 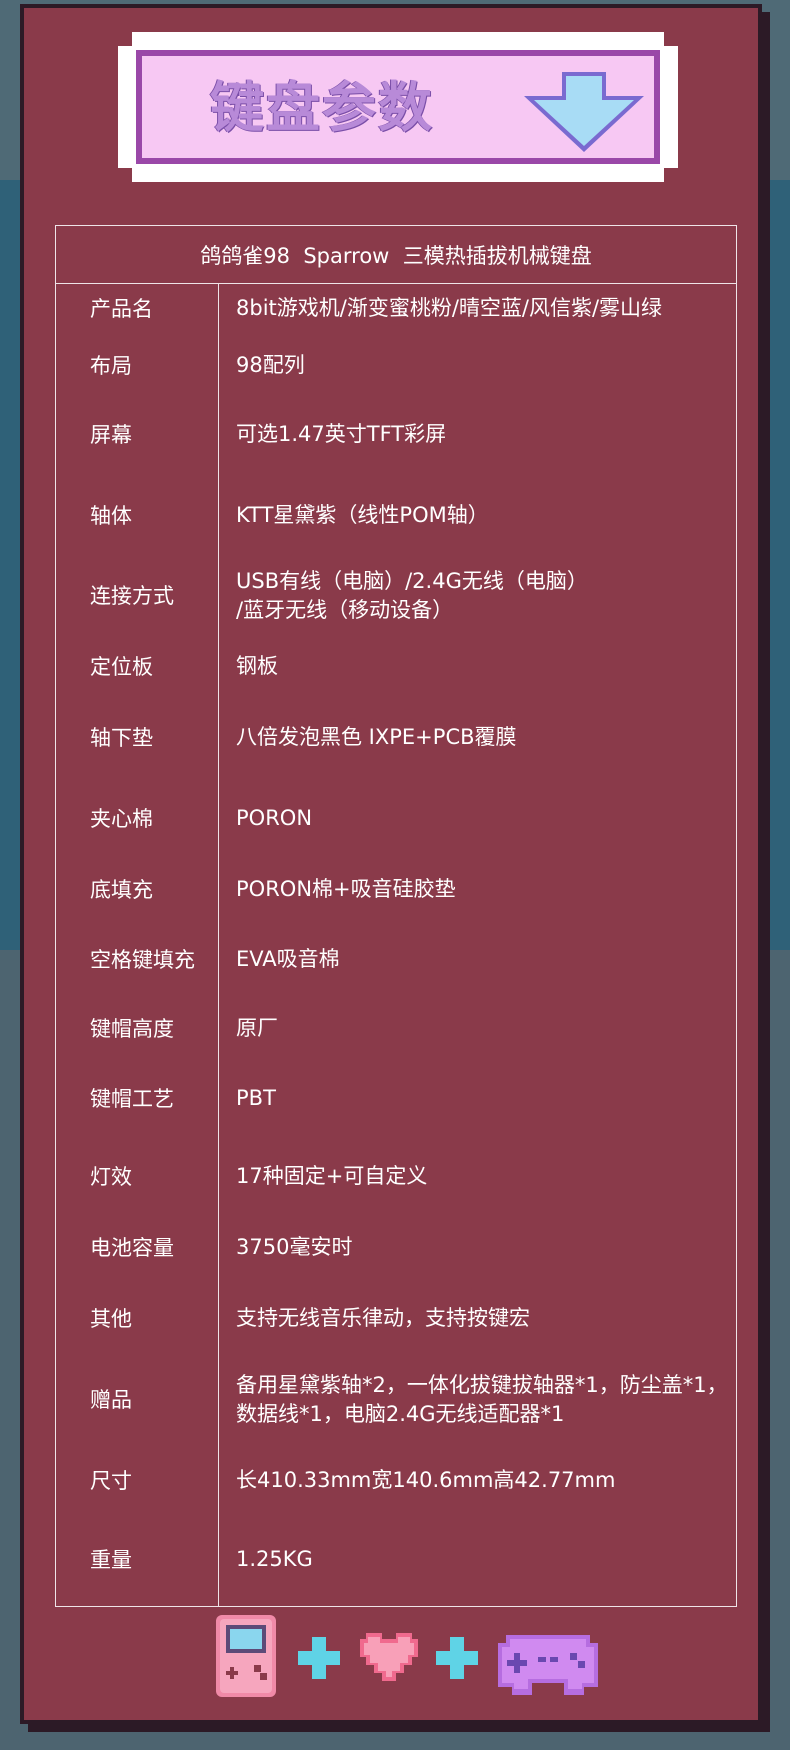 I want to click on spec-value: 钢板, so click(x=257, y=666).